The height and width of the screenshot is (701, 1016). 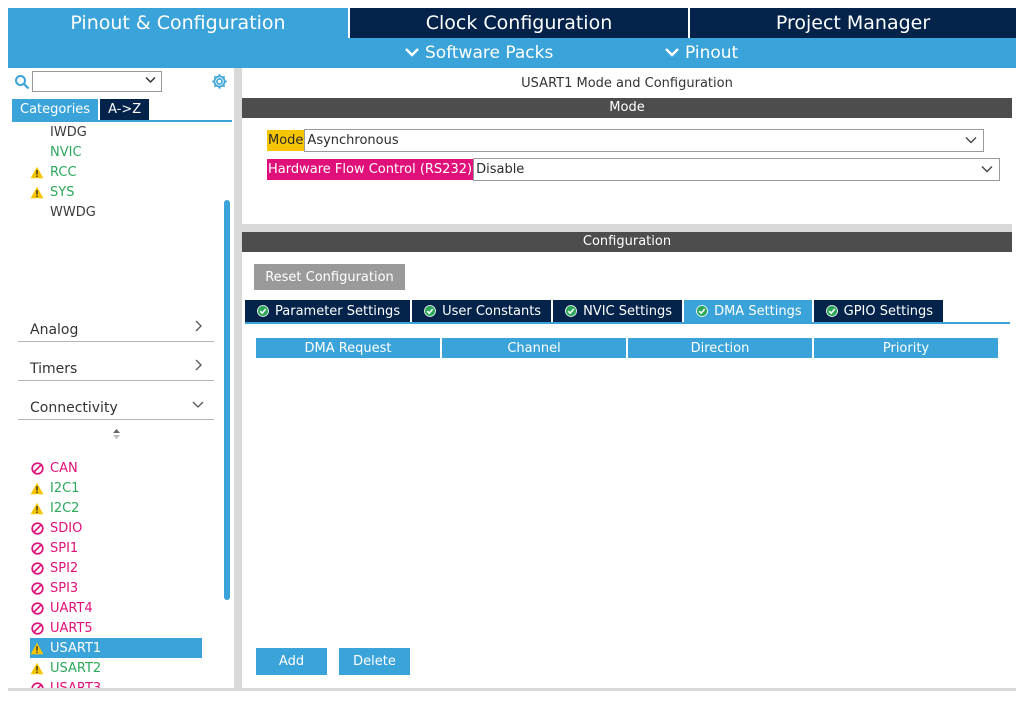 I want to click on search-icon, so click(x=22, y=82).